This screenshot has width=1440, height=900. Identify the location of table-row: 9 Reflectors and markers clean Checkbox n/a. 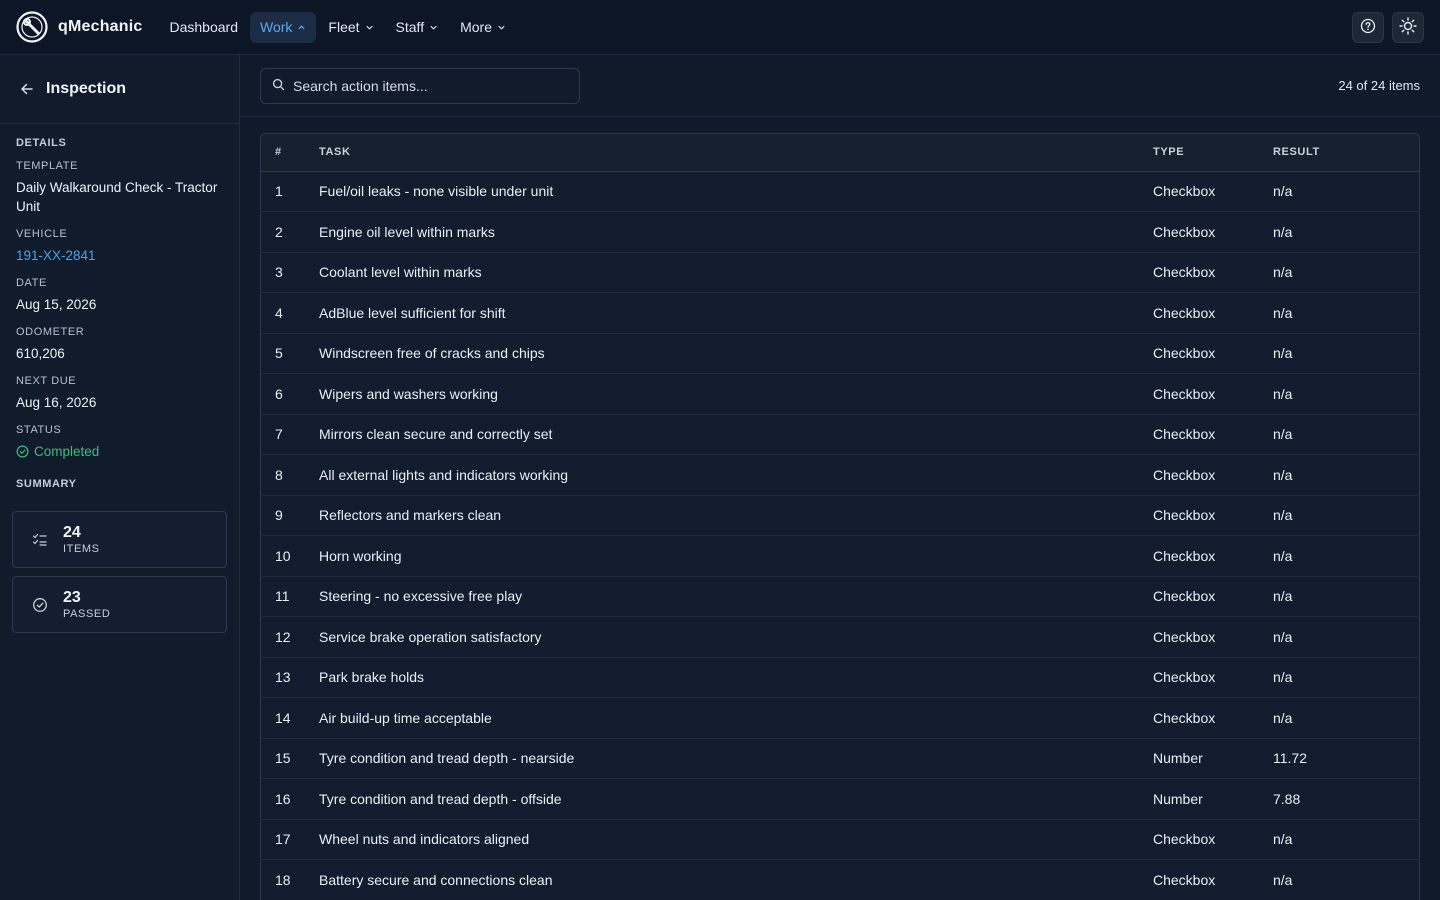
(840, 515).